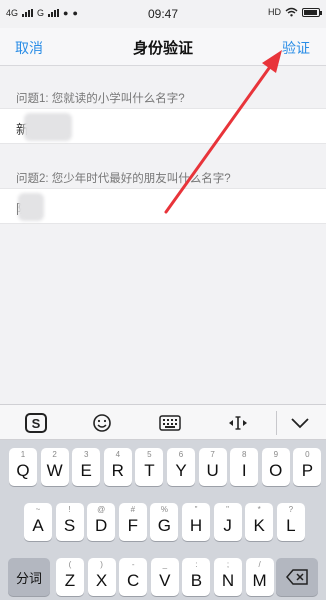  I want to click on page-title: 身份验证, so click(162, 48).